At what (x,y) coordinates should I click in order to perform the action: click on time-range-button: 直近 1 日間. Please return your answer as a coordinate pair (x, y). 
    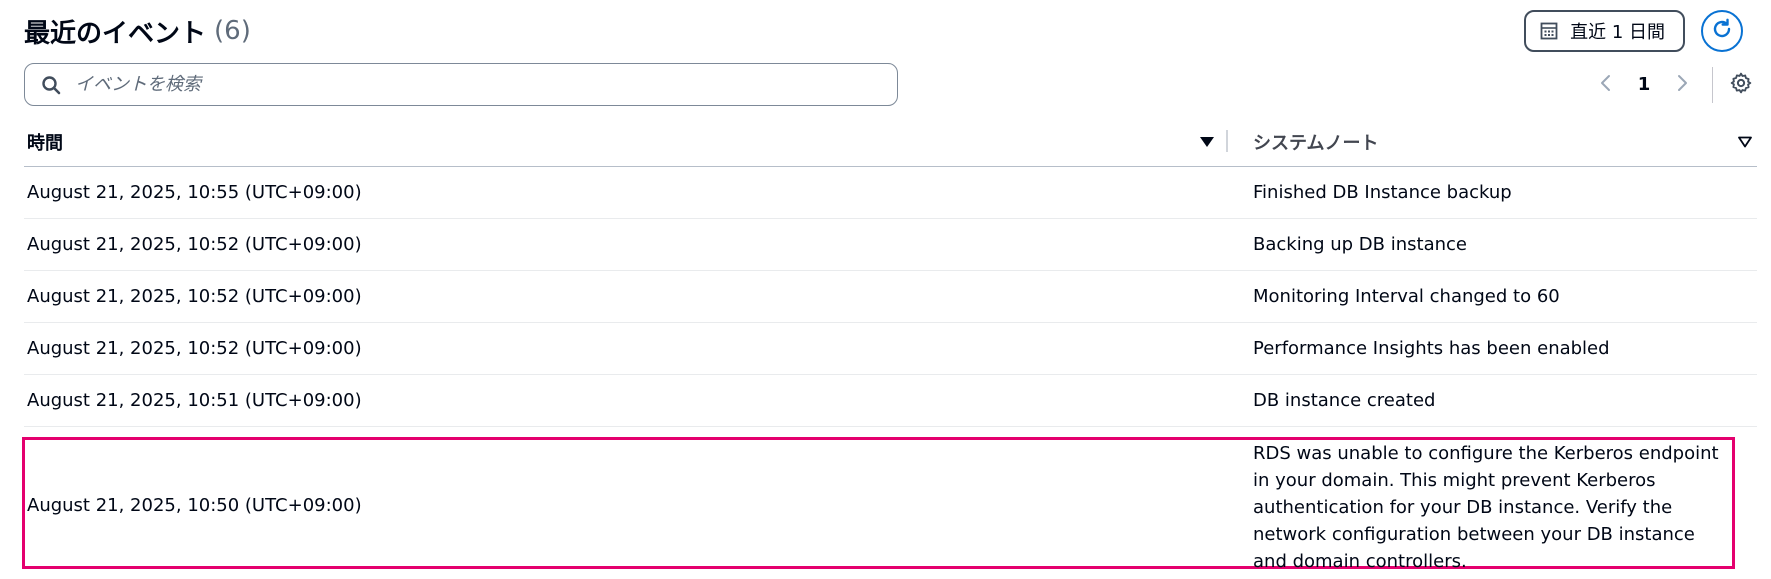
    Looking at the image, I should click on (1604, 31).